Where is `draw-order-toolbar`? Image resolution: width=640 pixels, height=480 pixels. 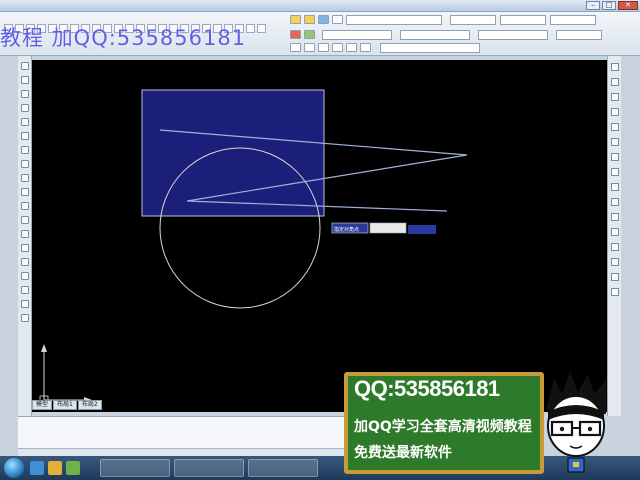 draw-order-toolbar is located at coordinates (330, 47).